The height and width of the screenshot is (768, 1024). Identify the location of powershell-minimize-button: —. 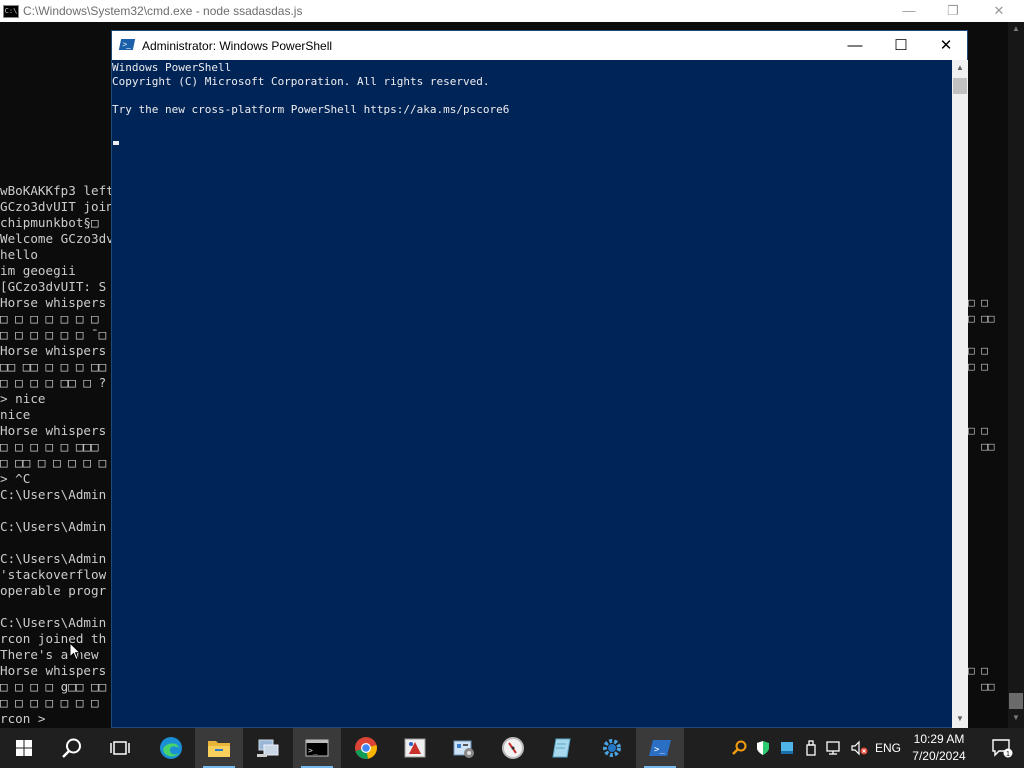
(855, 45).